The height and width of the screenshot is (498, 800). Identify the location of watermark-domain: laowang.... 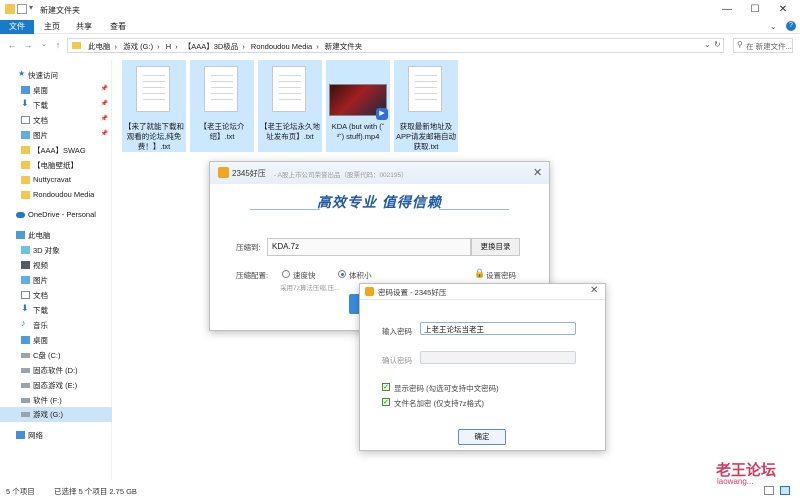
(735, 481).